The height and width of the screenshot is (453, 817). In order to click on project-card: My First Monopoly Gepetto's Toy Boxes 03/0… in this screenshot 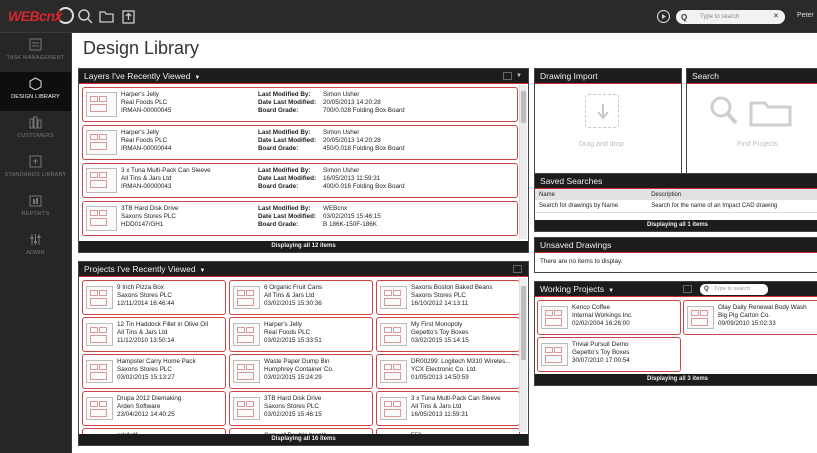, I will do `click(448, 334)`.